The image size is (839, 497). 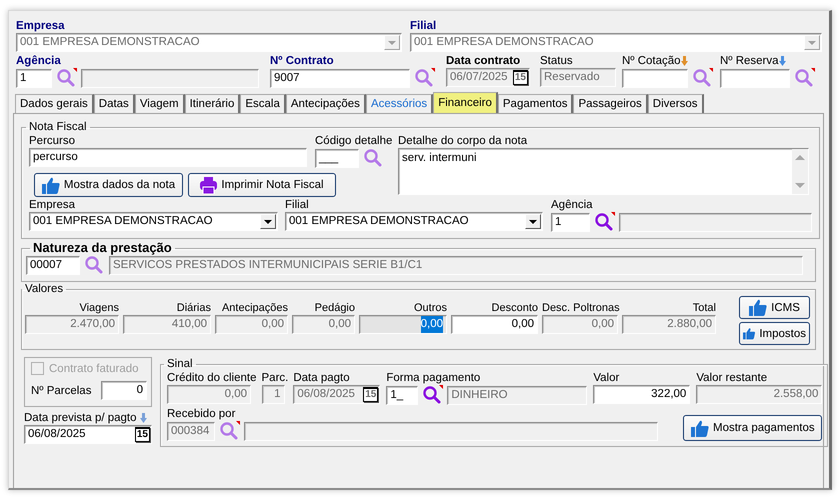 I want to click on input-field: 0, so click(x=124, y=390).